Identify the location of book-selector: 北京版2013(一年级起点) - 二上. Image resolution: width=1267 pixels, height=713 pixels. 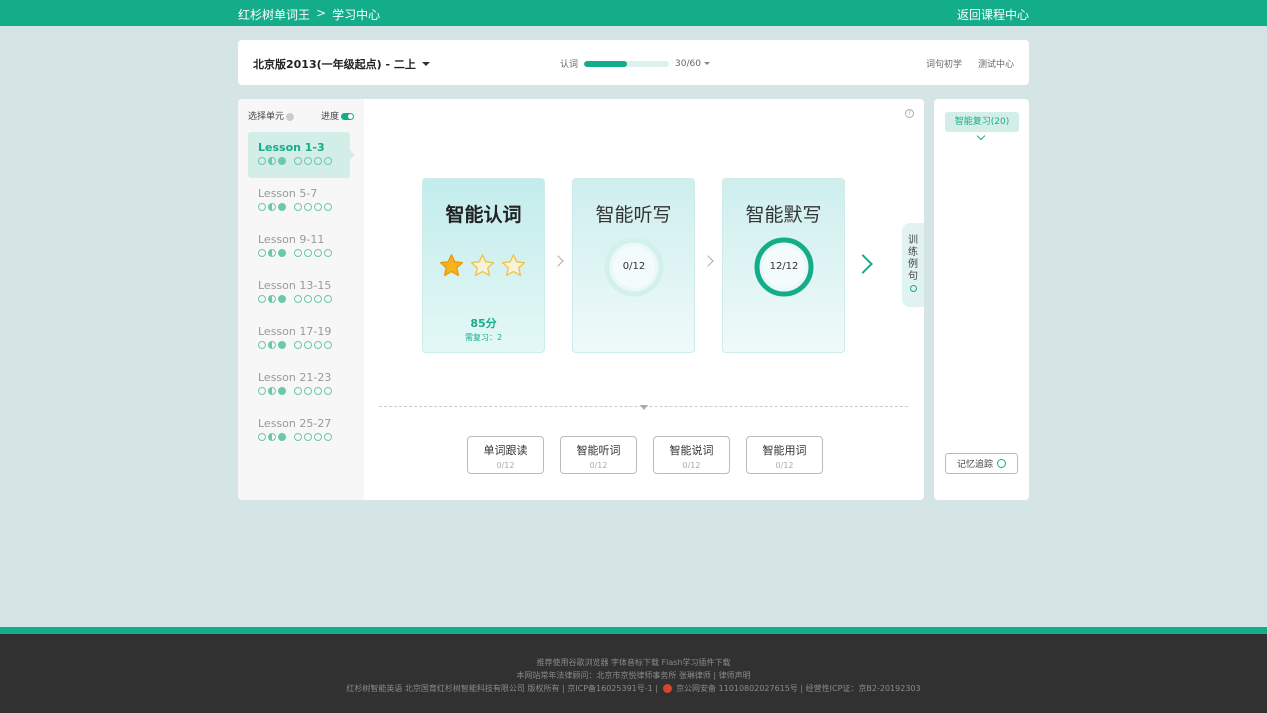
(341, 64).